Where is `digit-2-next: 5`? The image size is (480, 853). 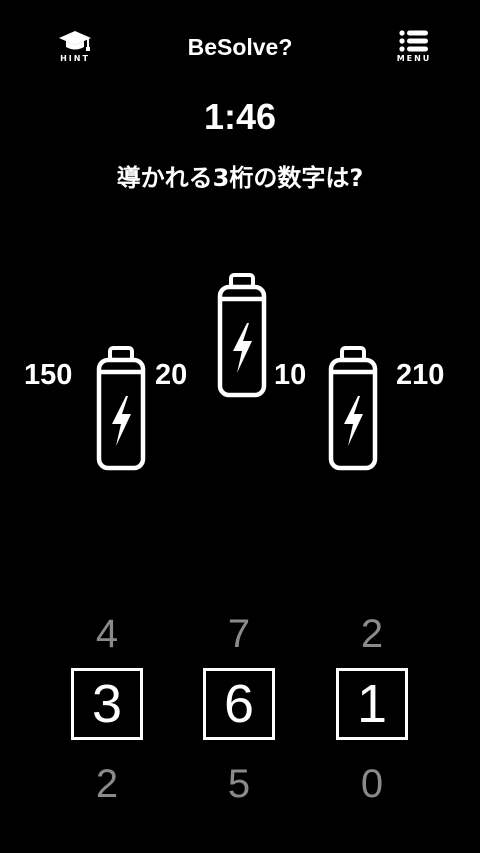
digit-2-next: 5 is located at coordinates (239, 784).